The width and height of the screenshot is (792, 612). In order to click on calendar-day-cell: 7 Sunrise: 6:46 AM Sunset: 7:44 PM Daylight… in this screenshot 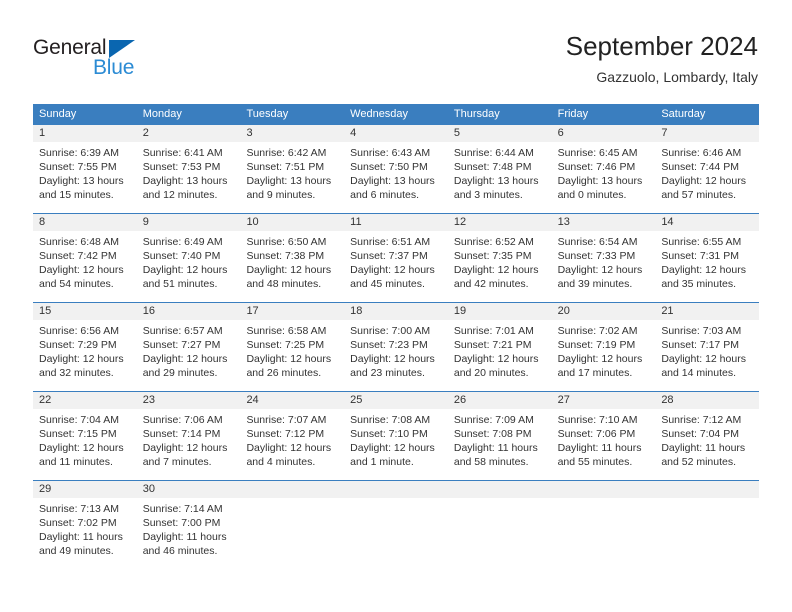, I will do `click(707, 168)`.